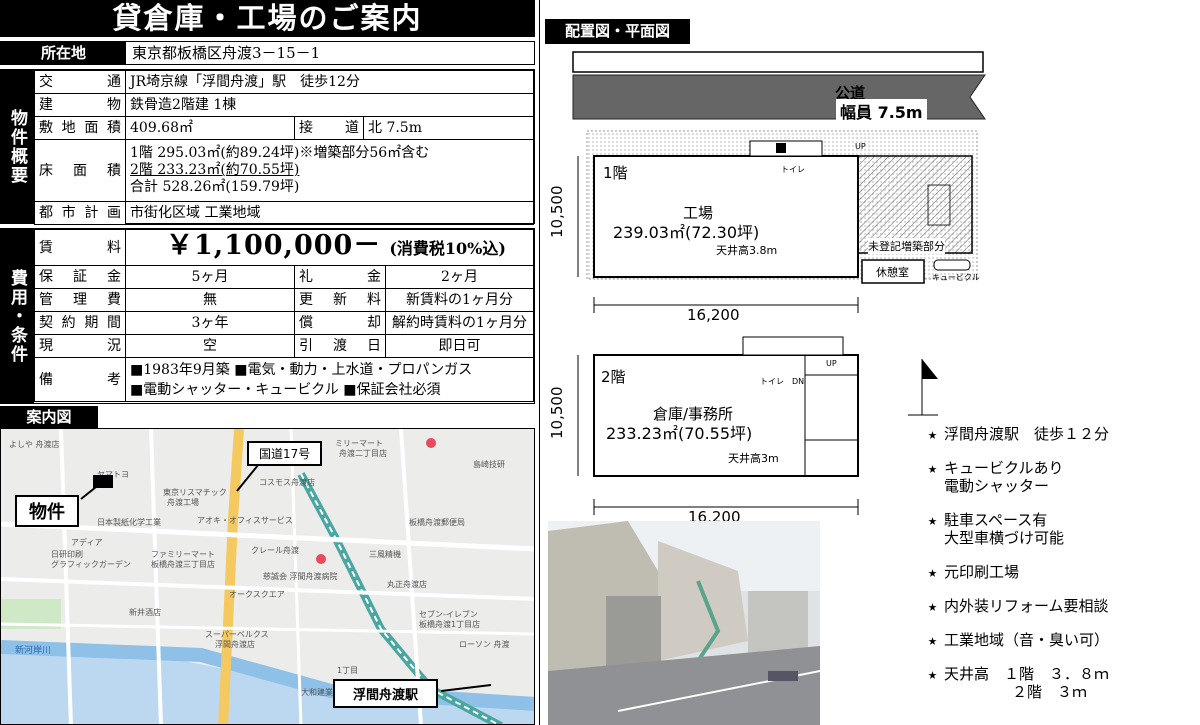  What do you see at coordinates (340, 346) in the screenshot?
I see `handover-label: 引渡日` at bounding box center [340, 346].